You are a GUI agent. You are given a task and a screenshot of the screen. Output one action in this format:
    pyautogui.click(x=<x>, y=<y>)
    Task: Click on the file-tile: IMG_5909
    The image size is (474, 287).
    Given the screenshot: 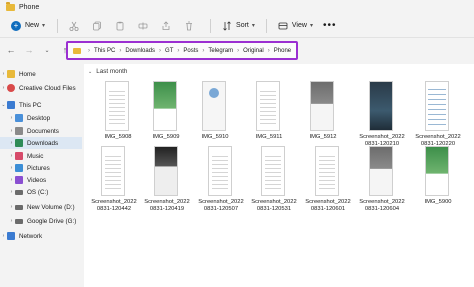 What is the action you would take?
    pyautogui.click(x=166, y=116)
    